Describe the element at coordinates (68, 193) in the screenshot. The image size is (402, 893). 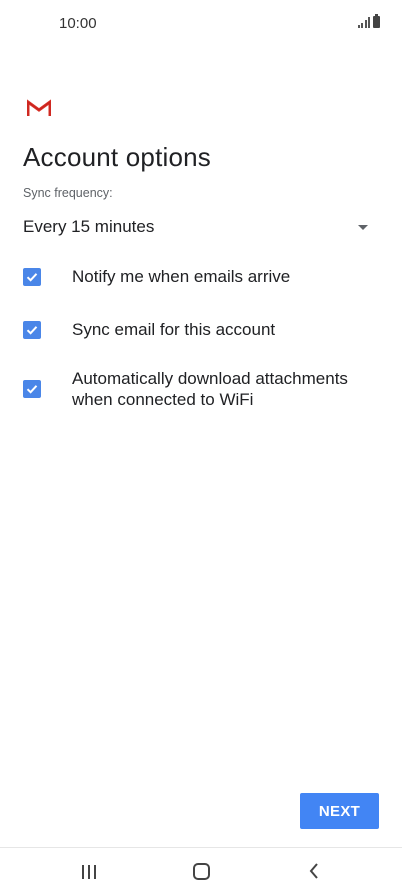
I see `sync-frequency-label: Sync frequency:` at that location.